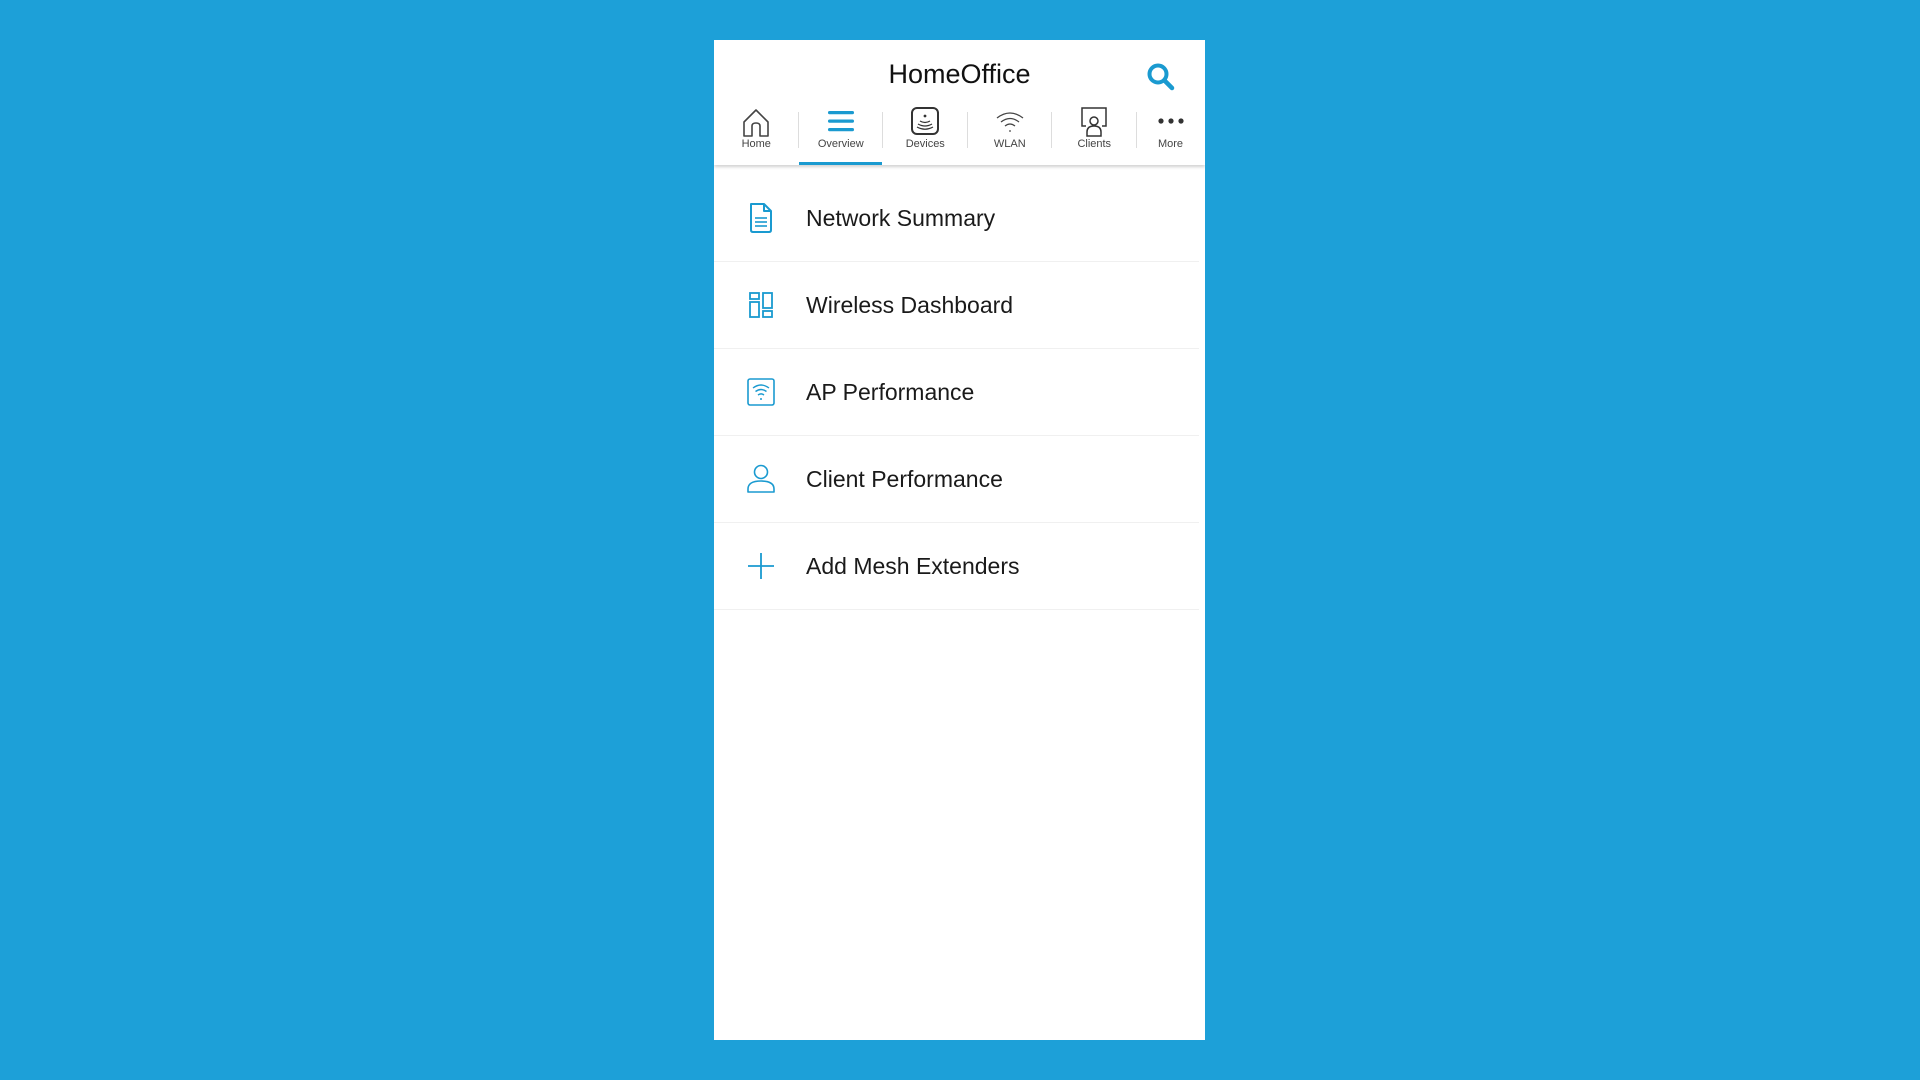  Describe the element at coordinates (1171, 131) in the screenshot. I see `tab-more: More` at that location.